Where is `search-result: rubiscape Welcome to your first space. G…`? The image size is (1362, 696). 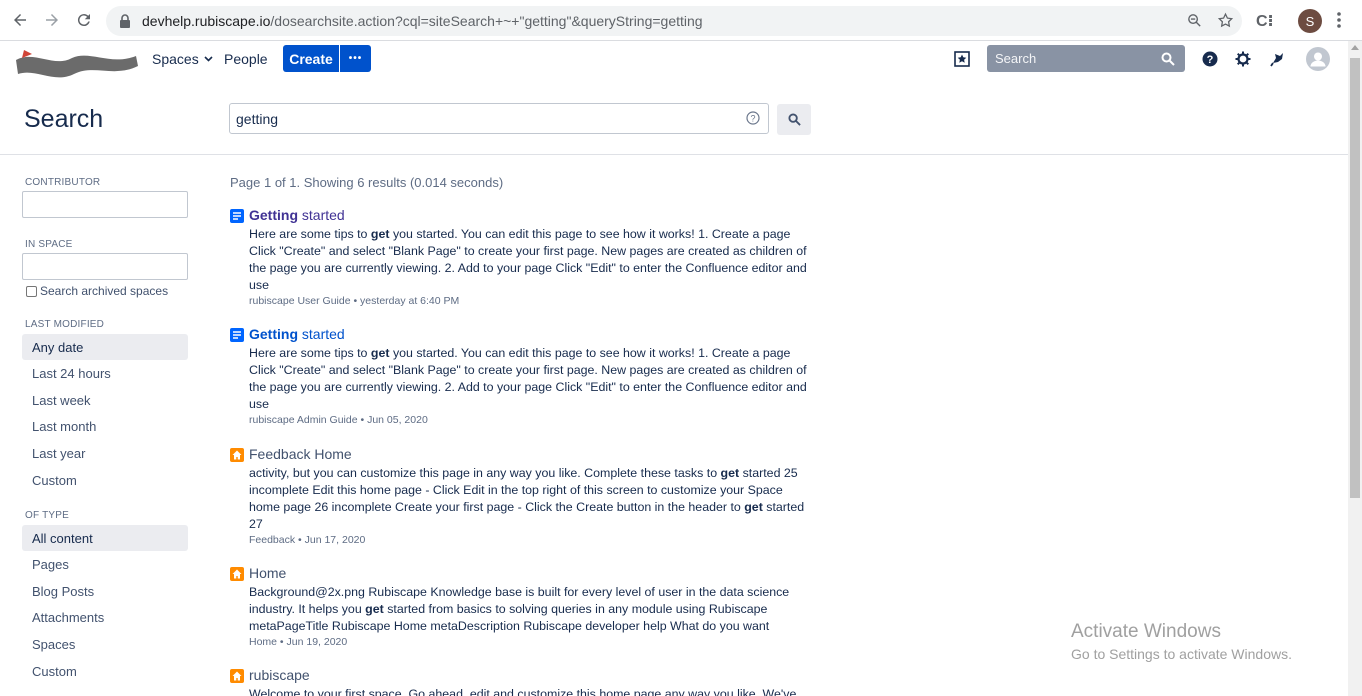
search-result: rubiscape Welcome to your first space. G… is located at coordinates (525, 681).